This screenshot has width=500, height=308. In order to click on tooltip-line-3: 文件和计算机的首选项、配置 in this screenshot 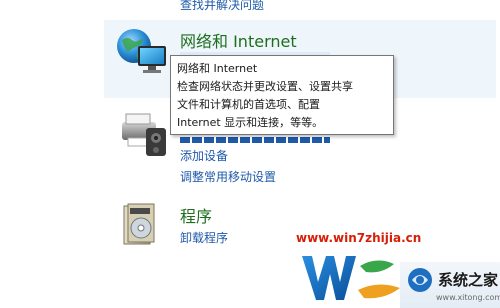, I will do `click(248, 104)`.